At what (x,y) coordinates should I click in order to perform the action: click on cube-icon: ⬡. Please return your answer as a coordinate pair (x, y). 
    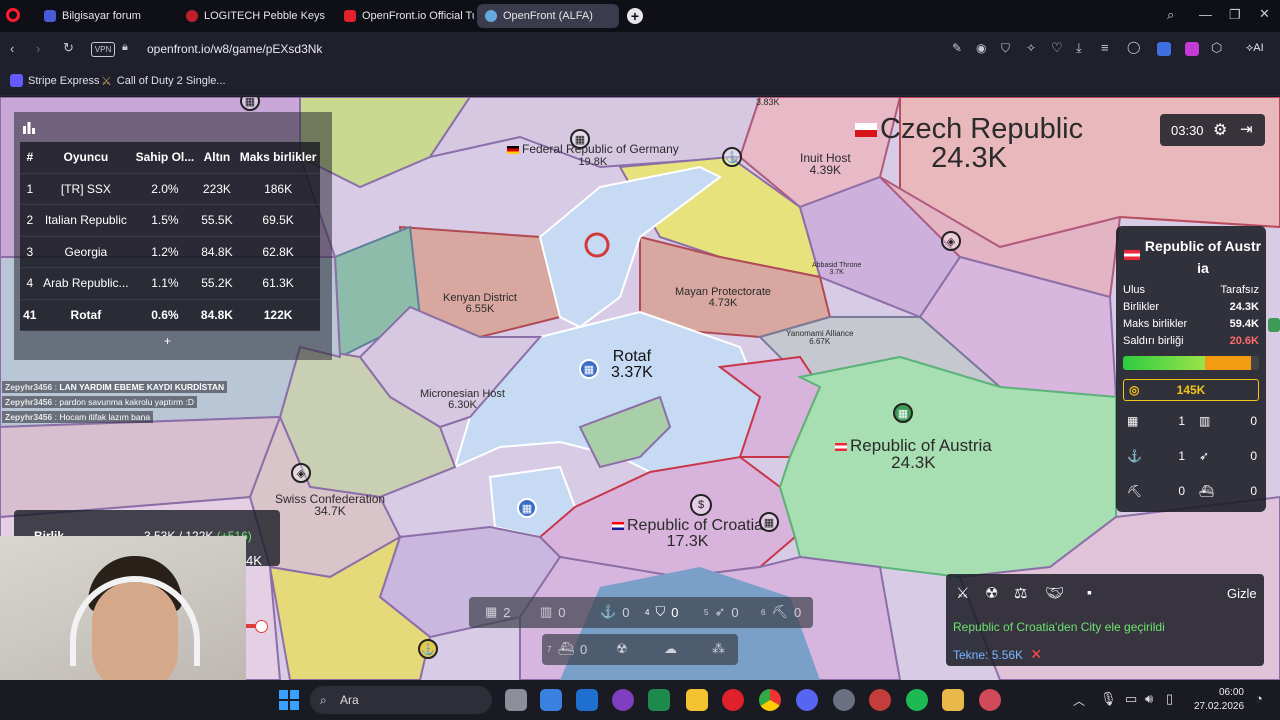
    Looking at the image, I should click on (1216, 48).